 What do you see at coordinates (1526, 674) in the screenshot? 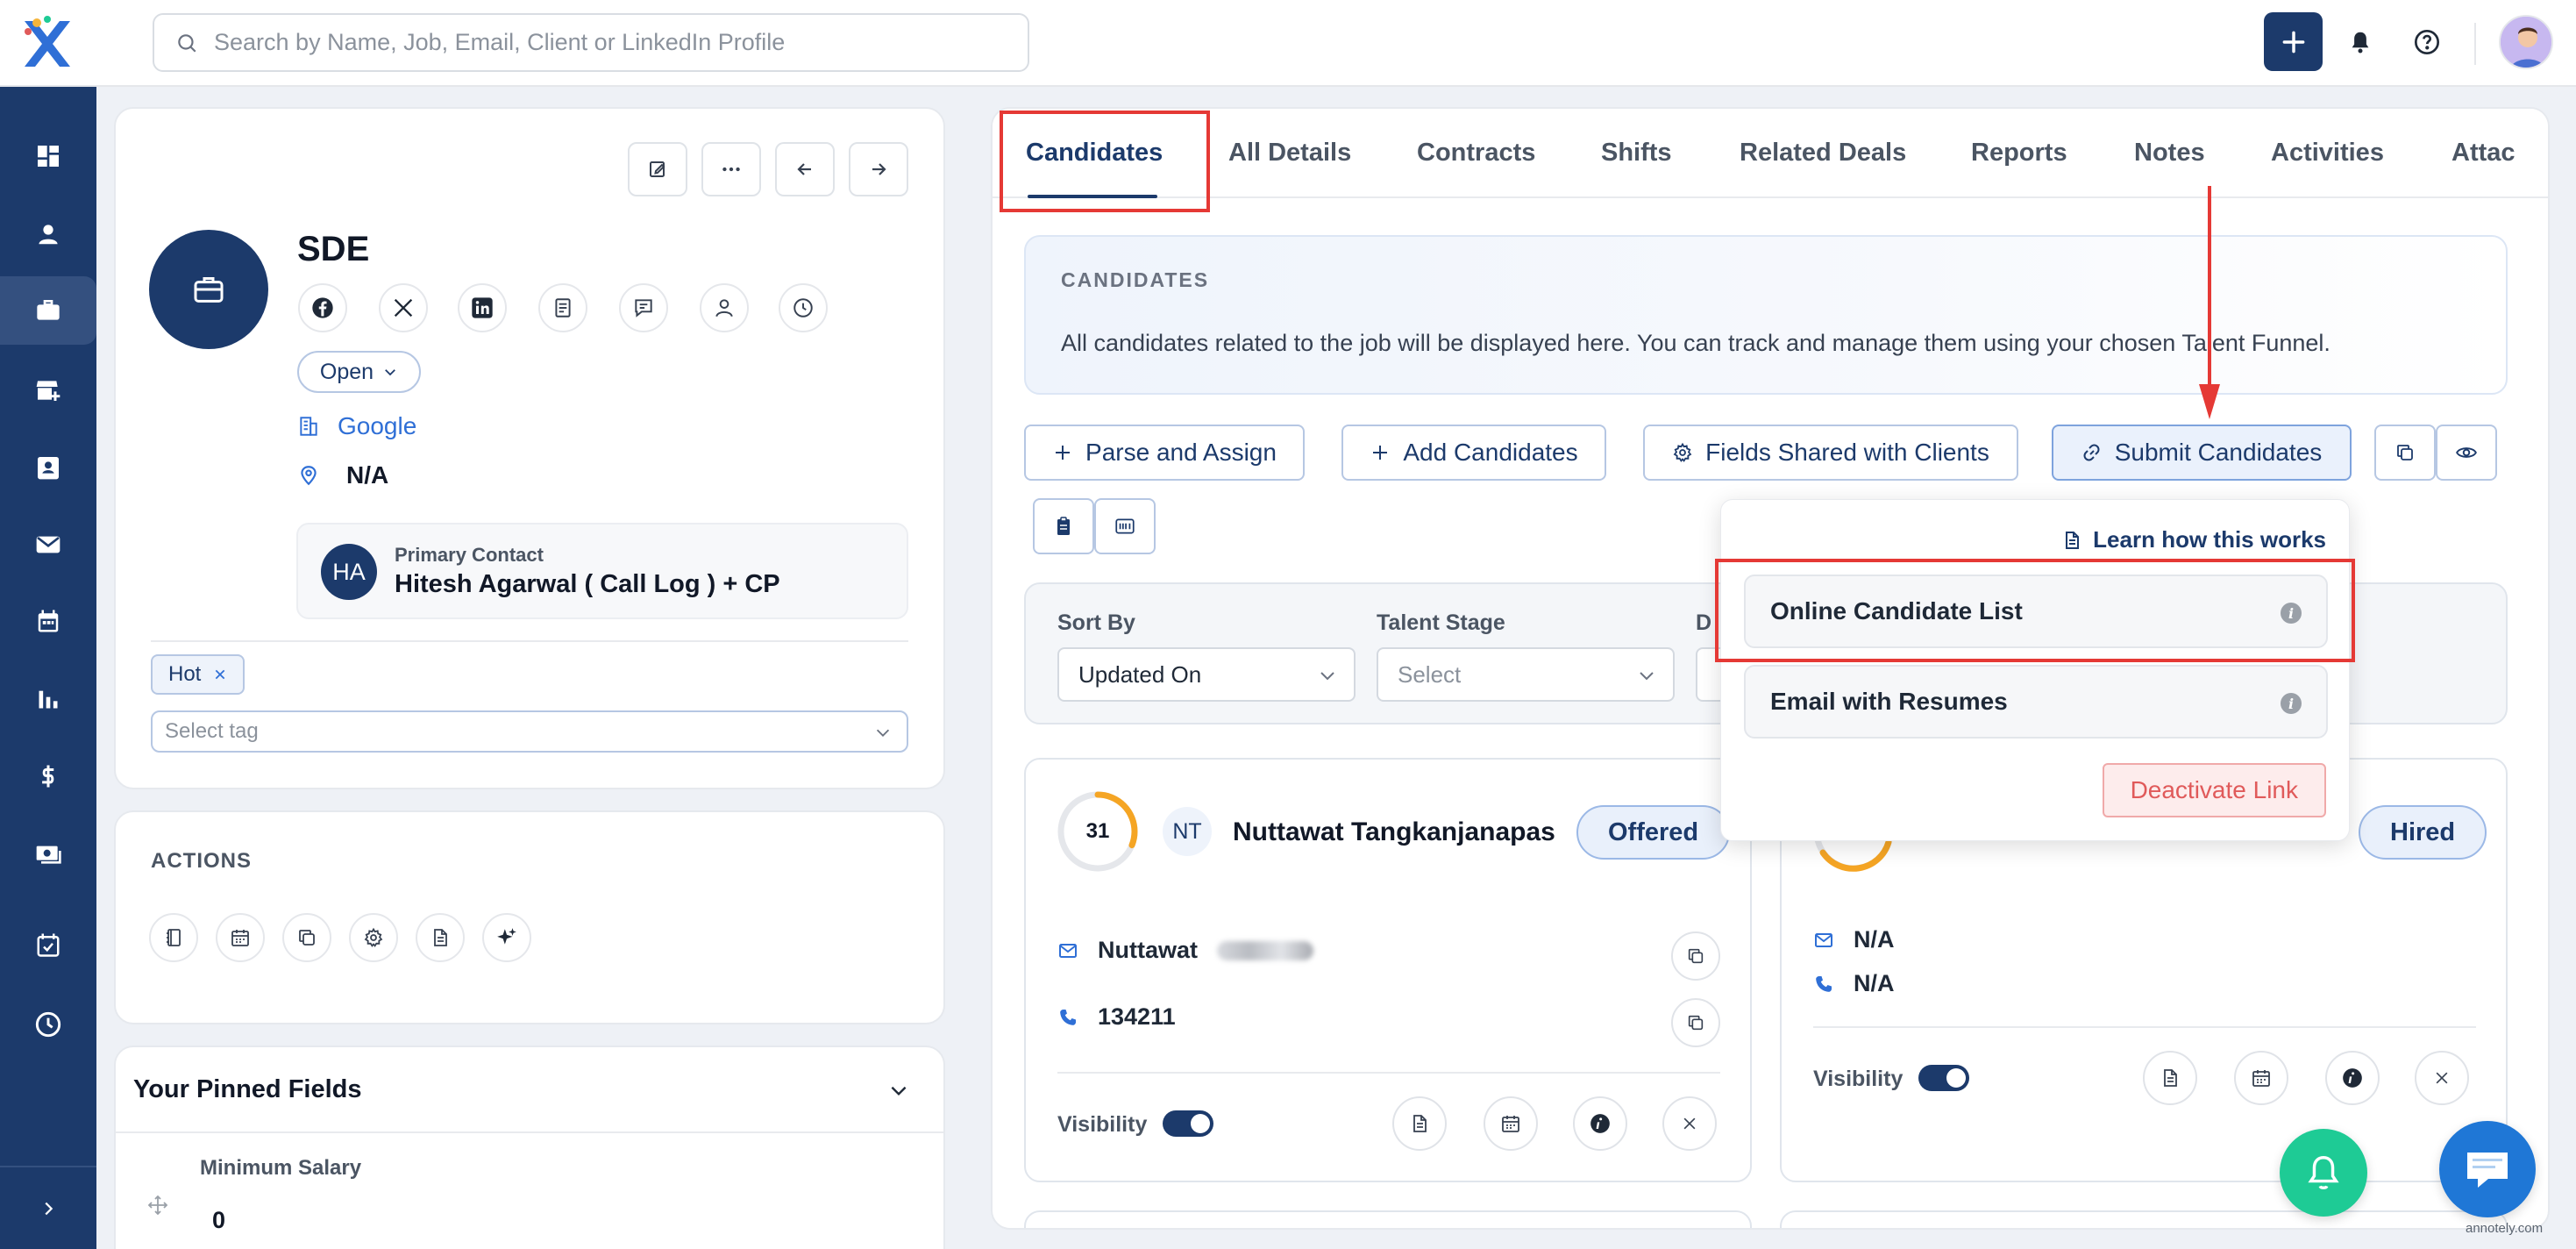
I see `talent-stage-select: Select` at bounding box center [1526, 674].